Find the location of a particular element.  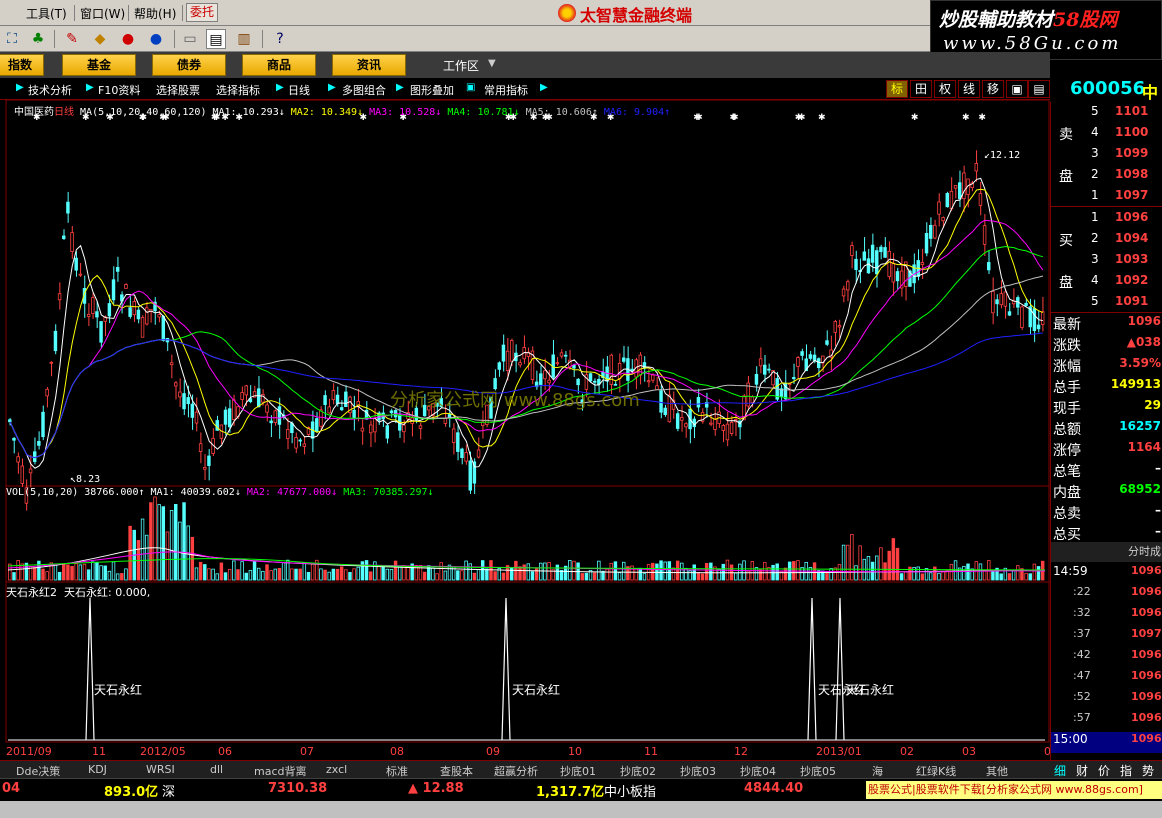

sell-row: 4 1100 is located at coordinates (1106, 135).